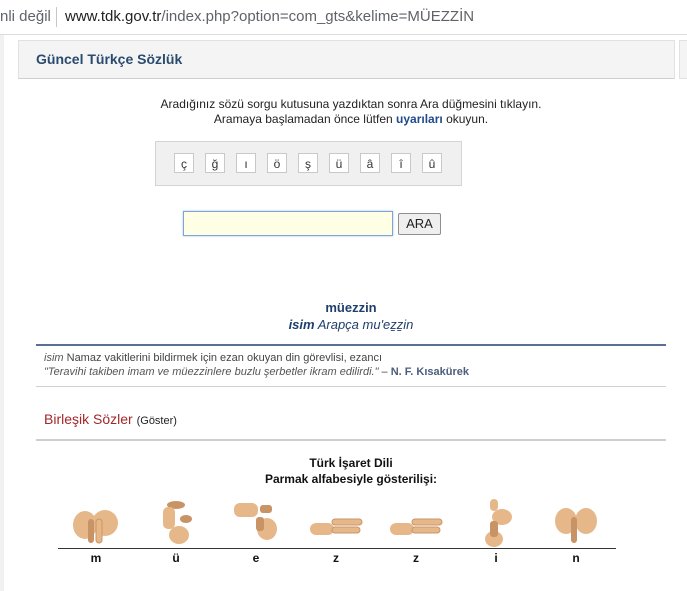  What do you see at coordinates (288, 223) in the screenshot?
I see `search-input` at bounding box center [288, 223].